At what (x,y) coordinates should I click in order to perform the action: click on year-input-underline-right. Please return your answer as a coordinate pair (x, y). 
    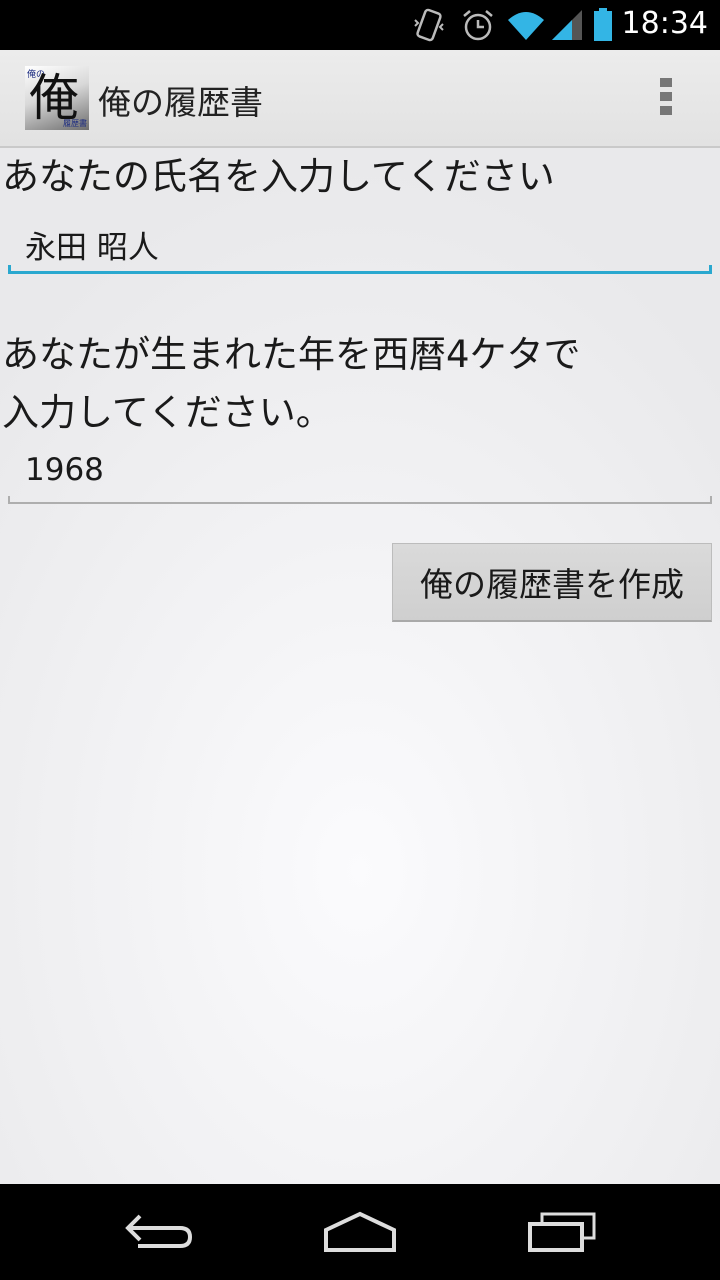
    Looking at the image, I should click on (711, 500).